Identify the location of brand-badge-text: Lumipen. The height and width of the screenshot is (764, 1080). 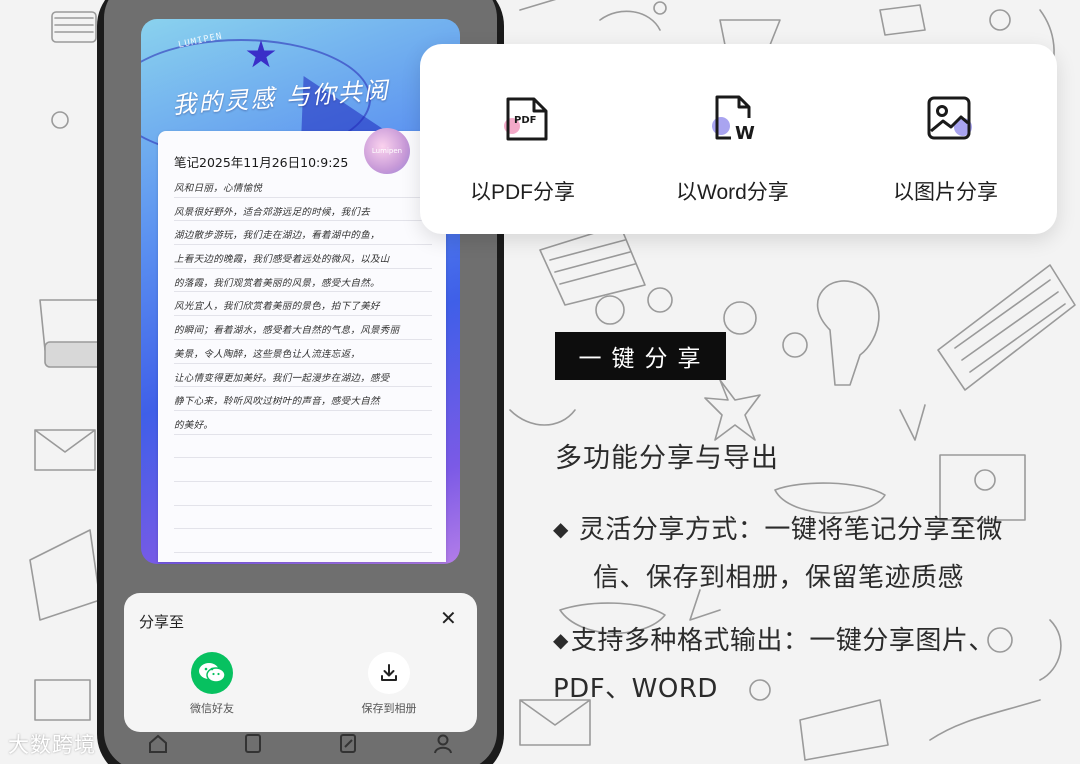
(387, 151).